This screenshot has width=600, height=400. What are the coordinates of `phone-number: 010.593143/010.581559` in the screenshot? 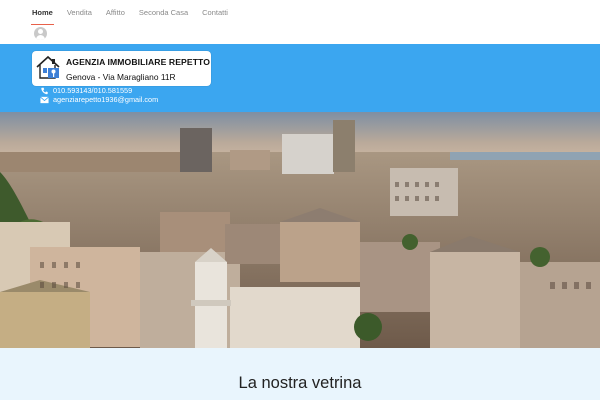 It's located at (93, 90).